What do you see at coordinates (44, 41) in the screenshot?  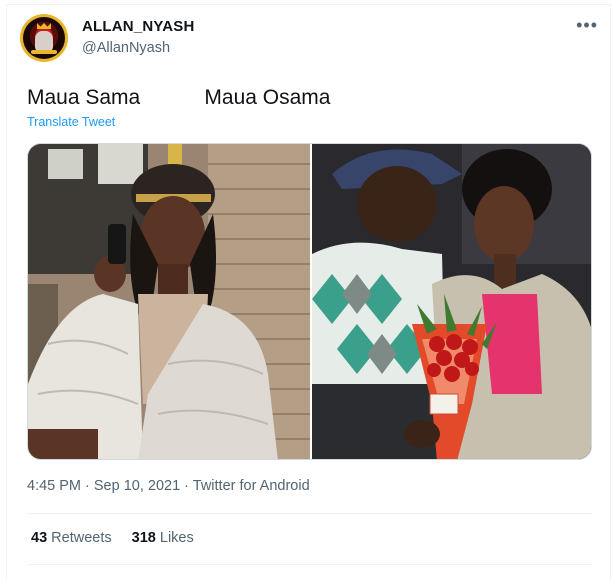 I see `avatar-figure` at bounding box center [44, 41].